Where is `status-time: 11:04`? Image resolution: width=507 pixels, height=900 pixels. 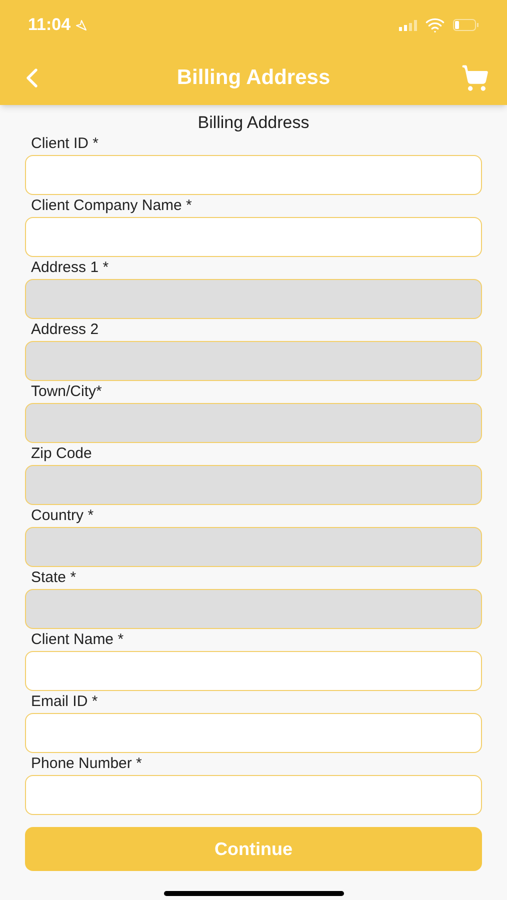 status-time: 11:04 is located at coordinates (49, 25).